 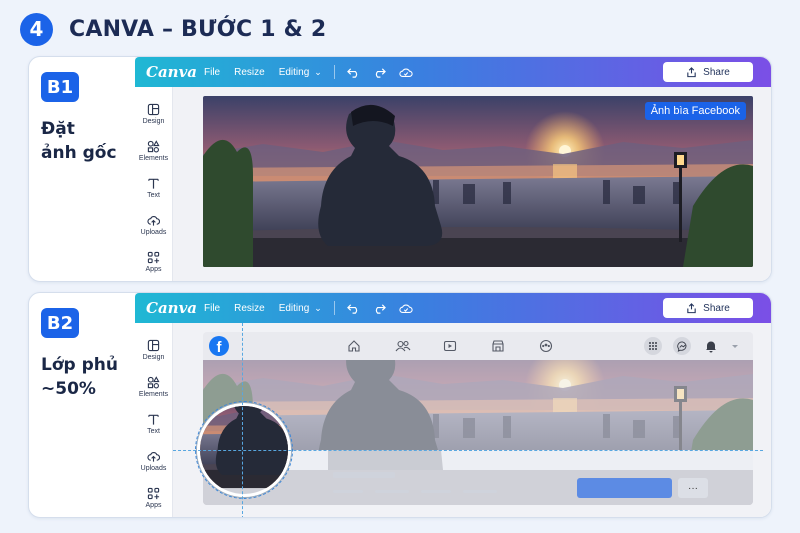 I want to click on groups-icon, so click(x=546, y=346).